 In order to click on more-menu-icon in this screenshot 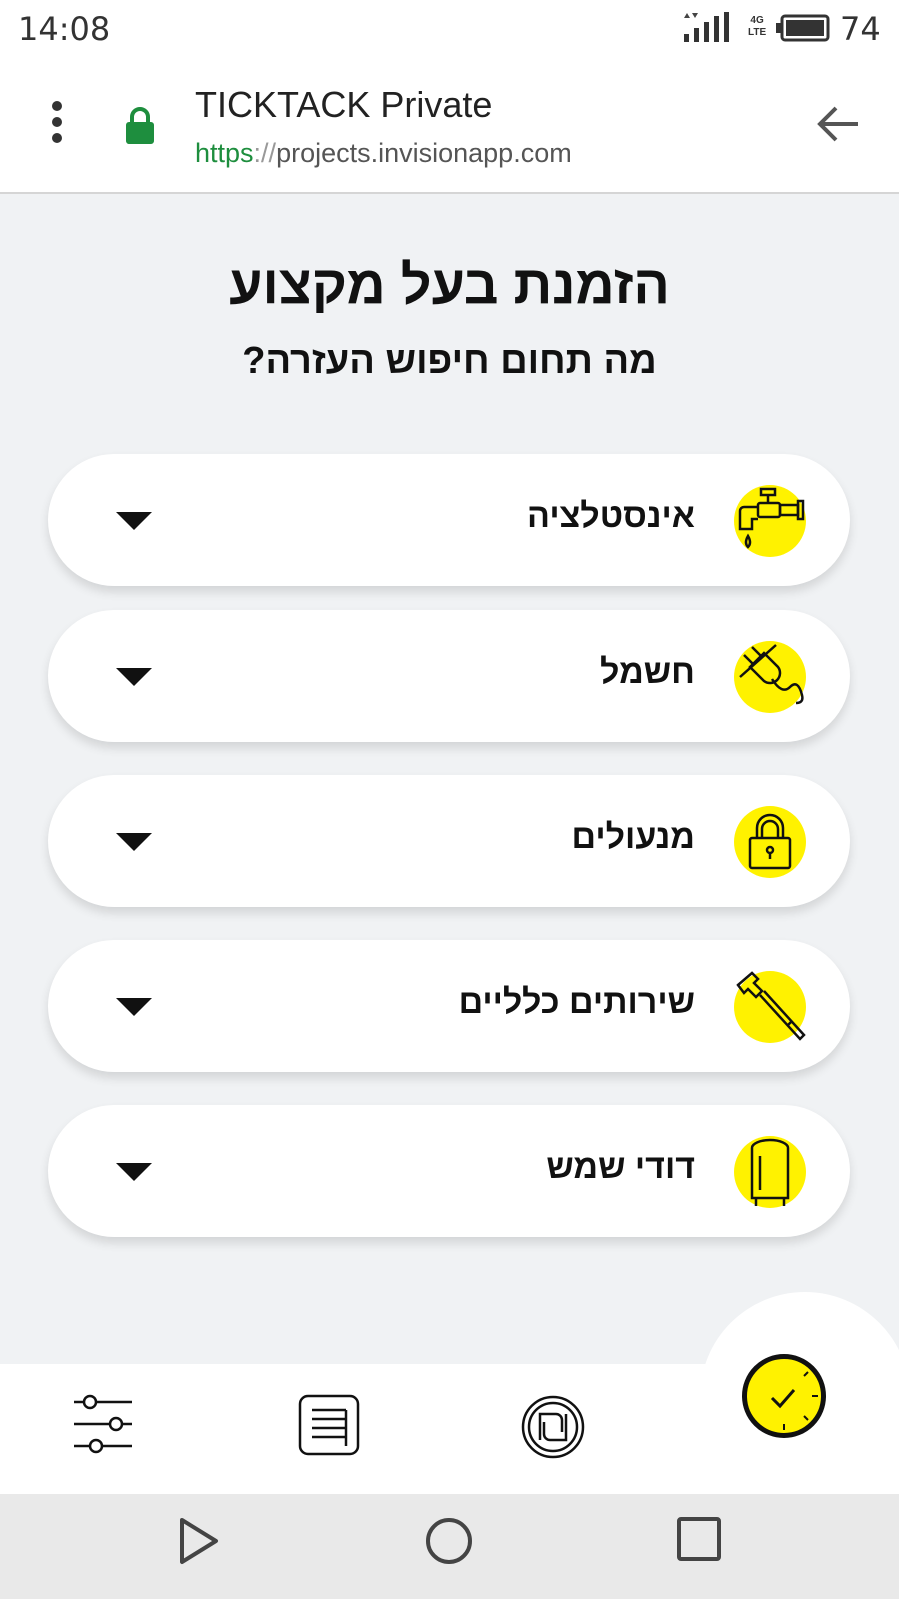, I will do `click(57, 125)`.